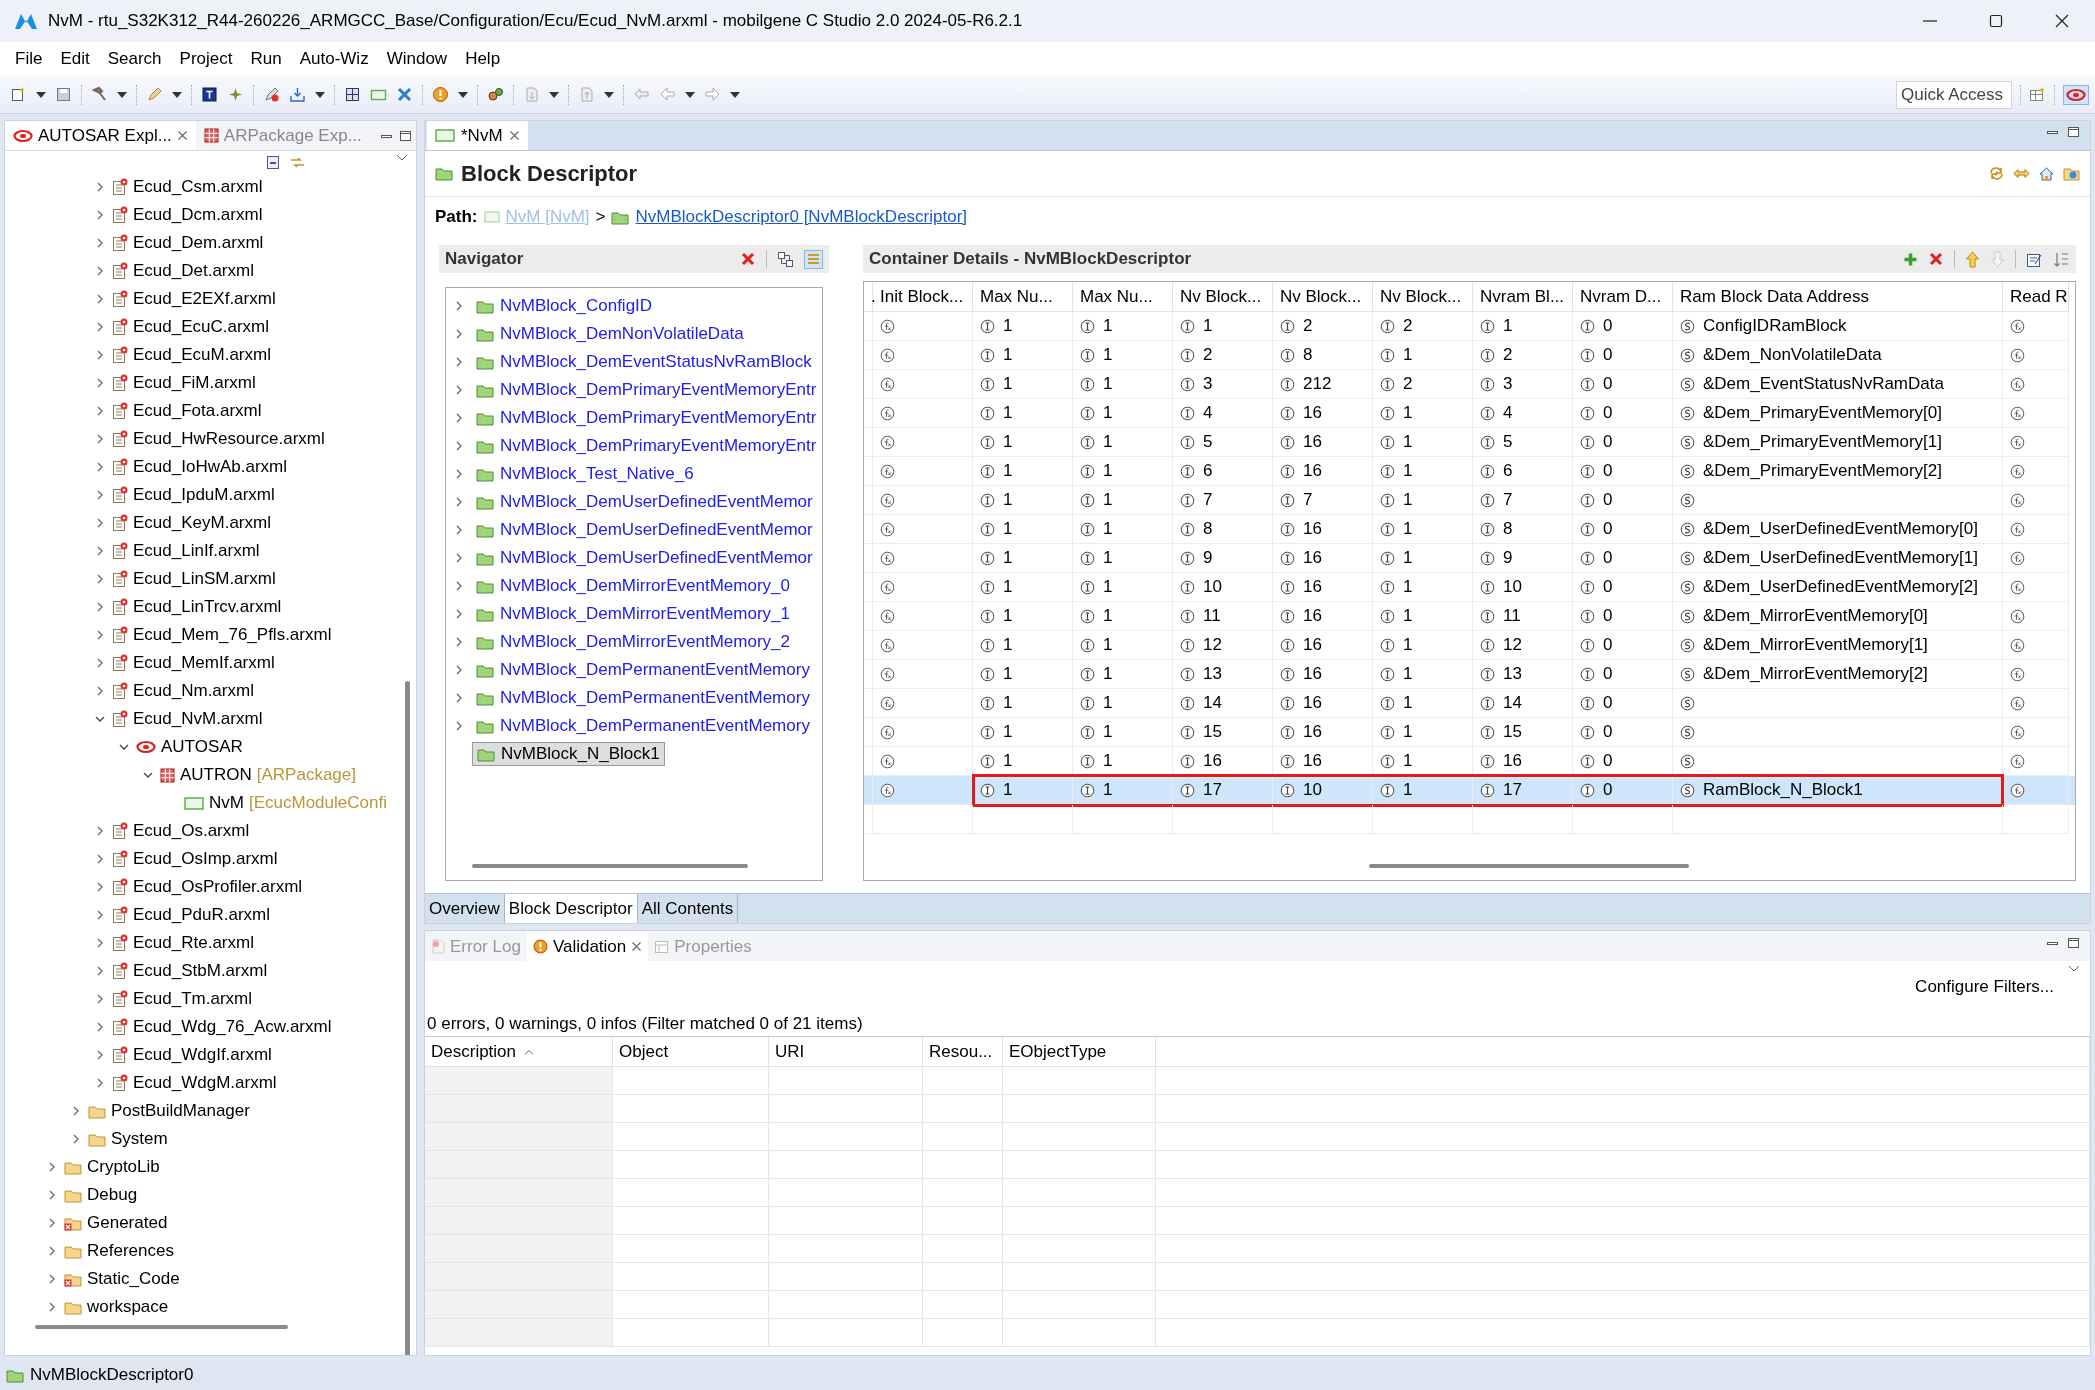  What do you see at coordinates (477, 135) in the screenshot?
I see `editor-tab: *NvM` at bounding box center [477, 135].